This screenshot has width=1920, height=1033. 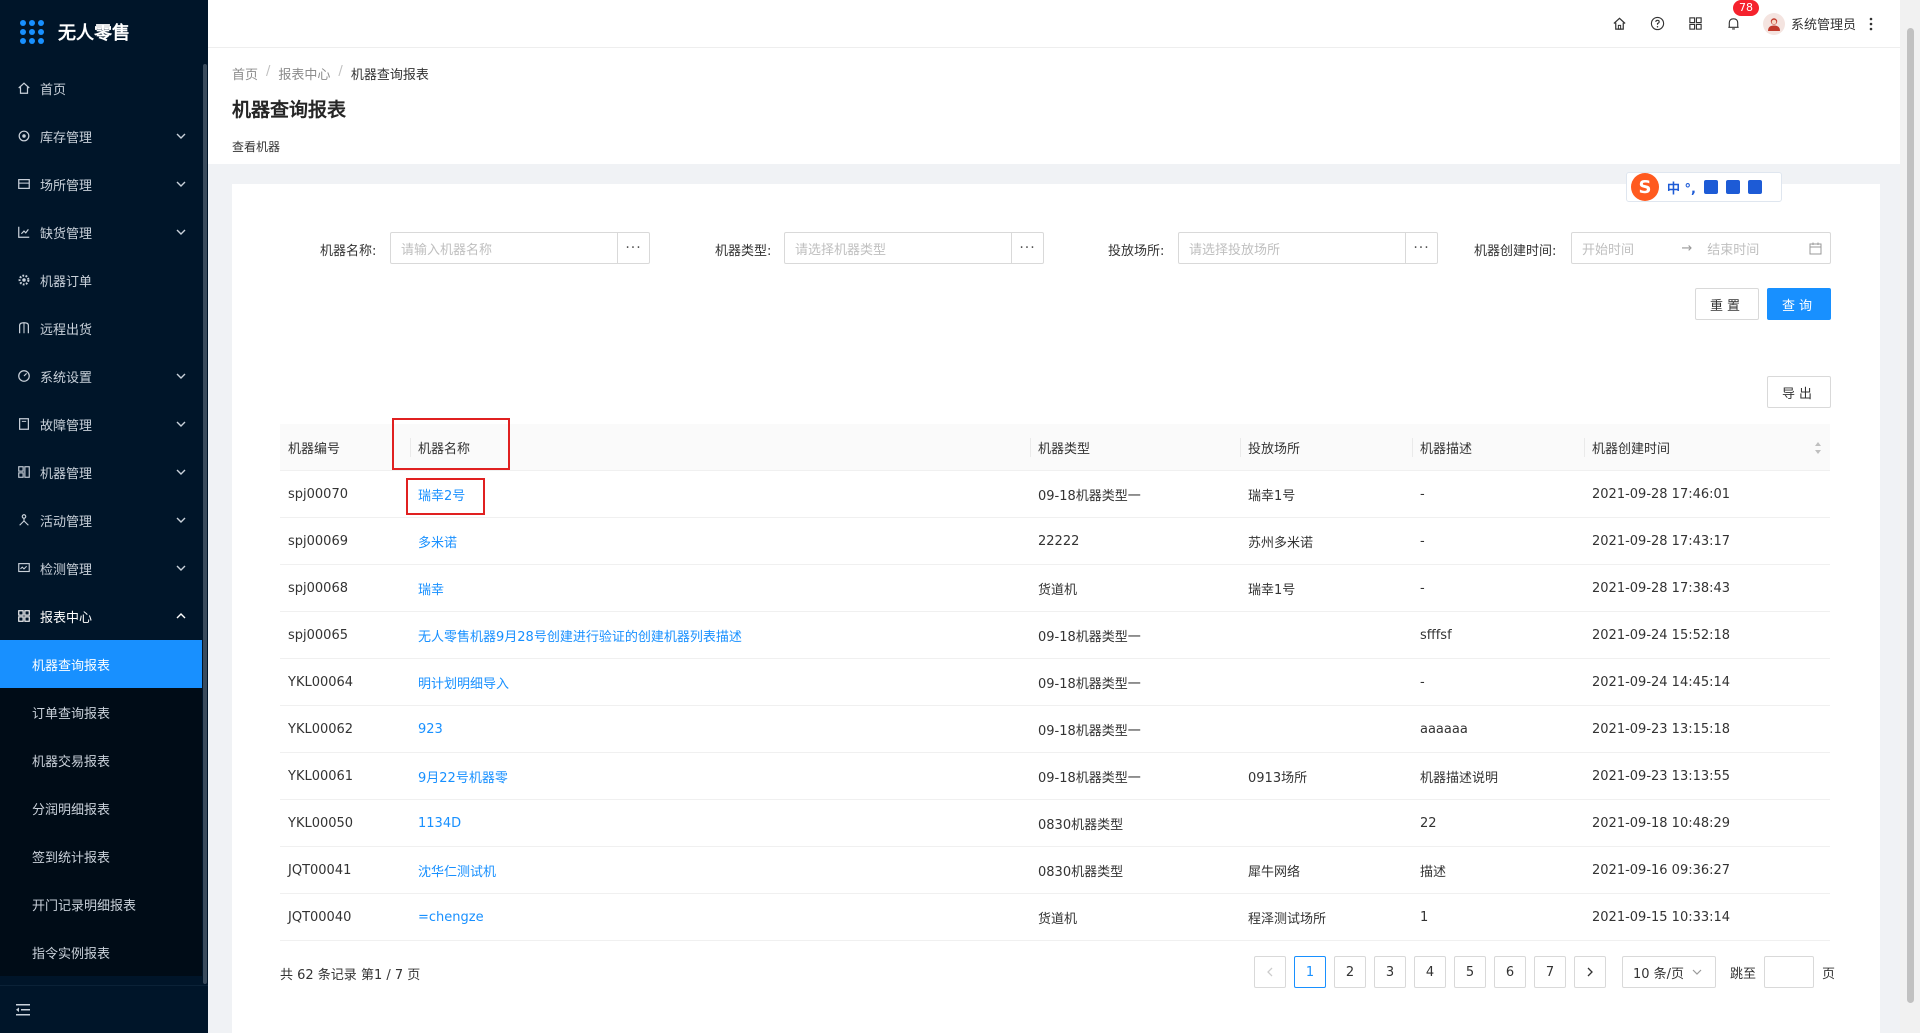 What do you see at coordinates (104, 184) in the screenshot?
I see `sidebar-item-2: 场所管理` at bounding box center [104, 184].